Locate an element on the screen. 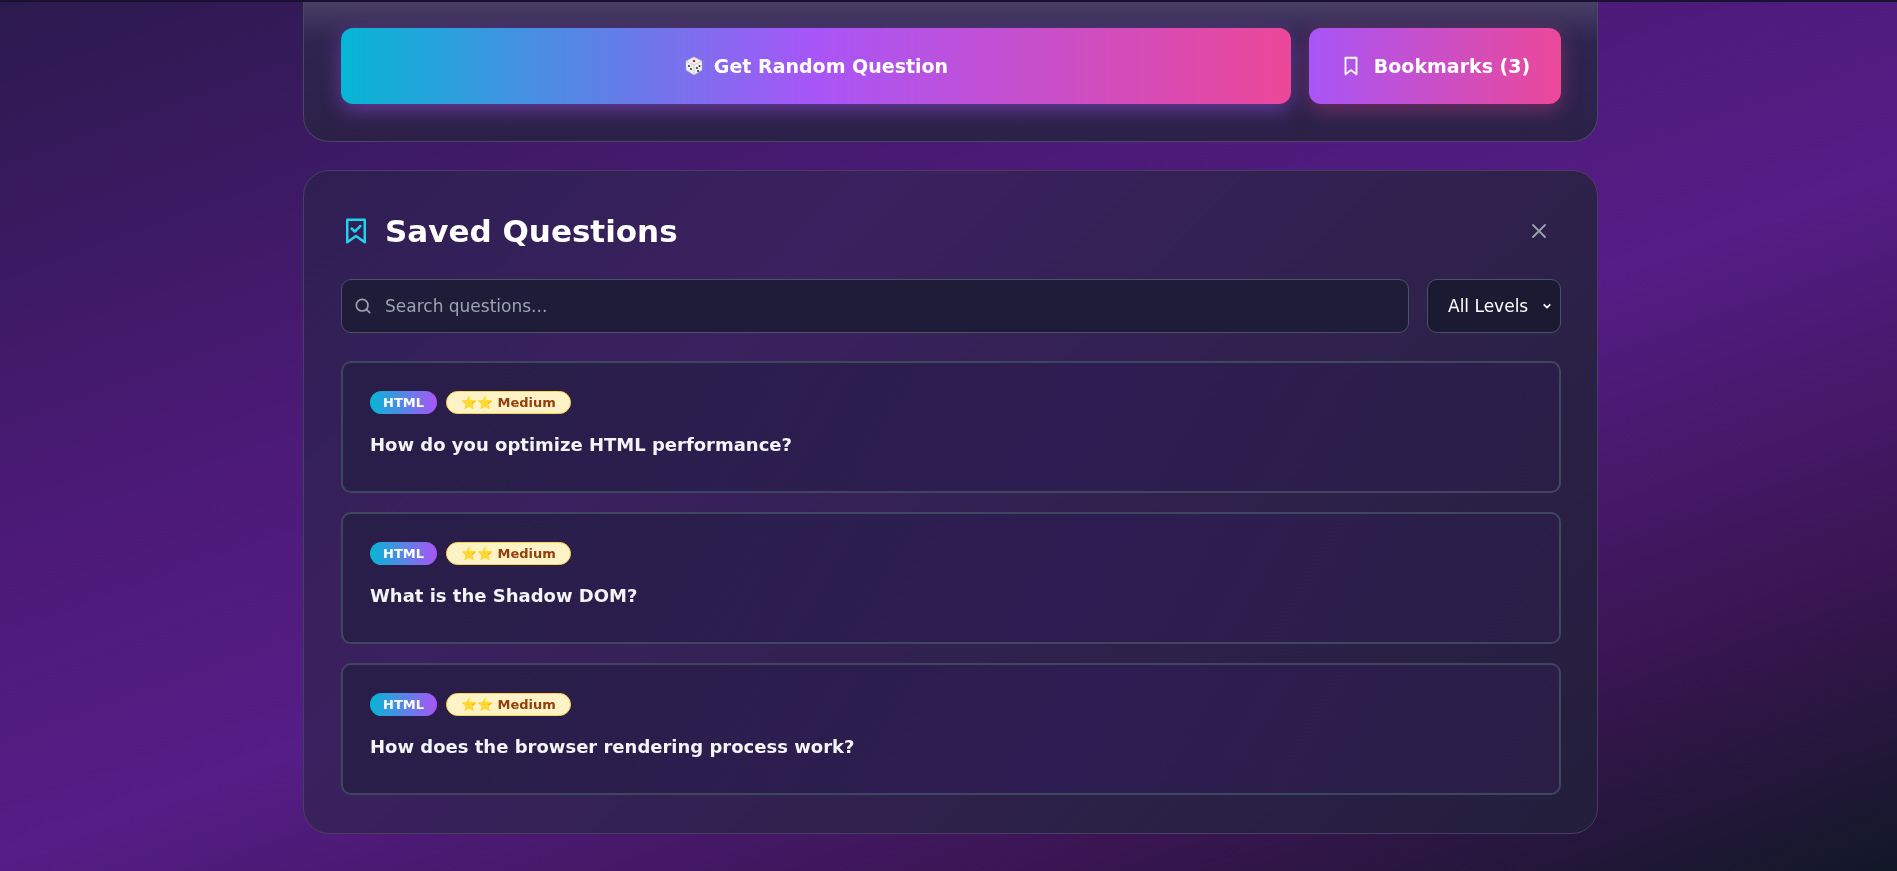  close-icon is located at coordinates (1539, 231).